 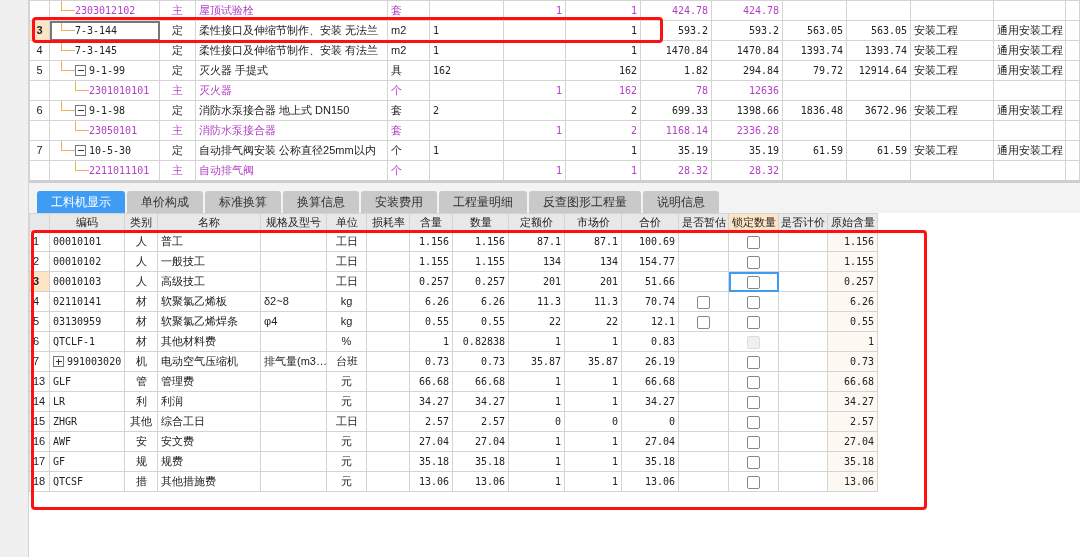 I want to click on table-cell: 消防水泵接合器, so click(x=291, y=130).